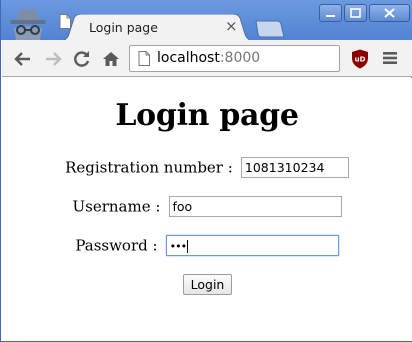 The image size is (412, 342). What do you see at coordinates (255, 206) in the screenshot?
I see `username-input: foo` at bounding box center [255, 206].